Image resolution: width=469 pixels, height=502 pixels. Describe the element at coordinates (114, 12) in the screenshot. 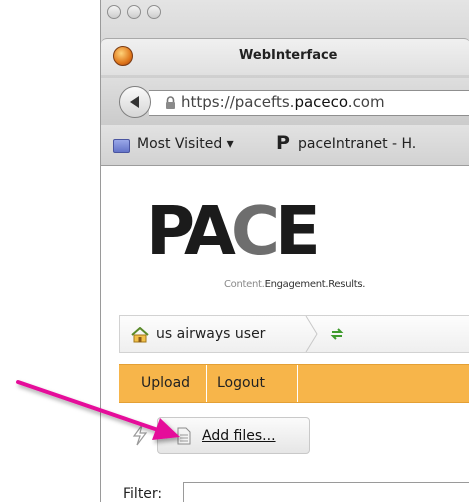

I see `close-window-button` at that location.